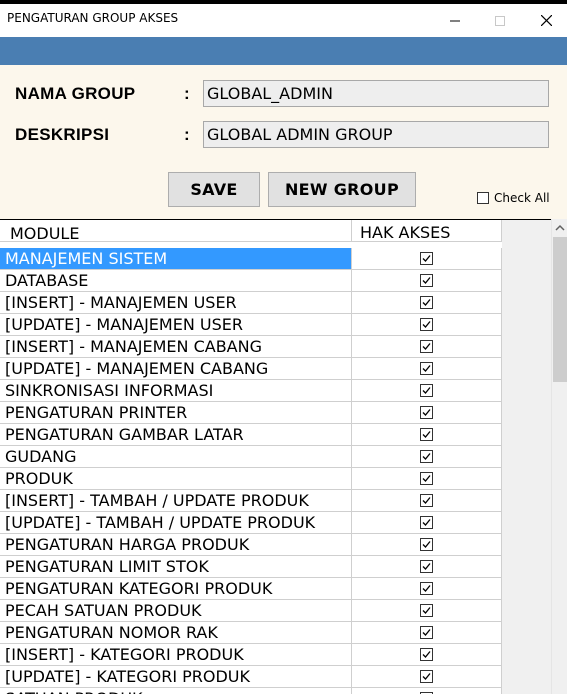 This screenshot has width=567, height=694. Describe the element at coordinates (176, 412) in the screenshot. I see `module-cell: PENGATURAN PRINTER` at that location.